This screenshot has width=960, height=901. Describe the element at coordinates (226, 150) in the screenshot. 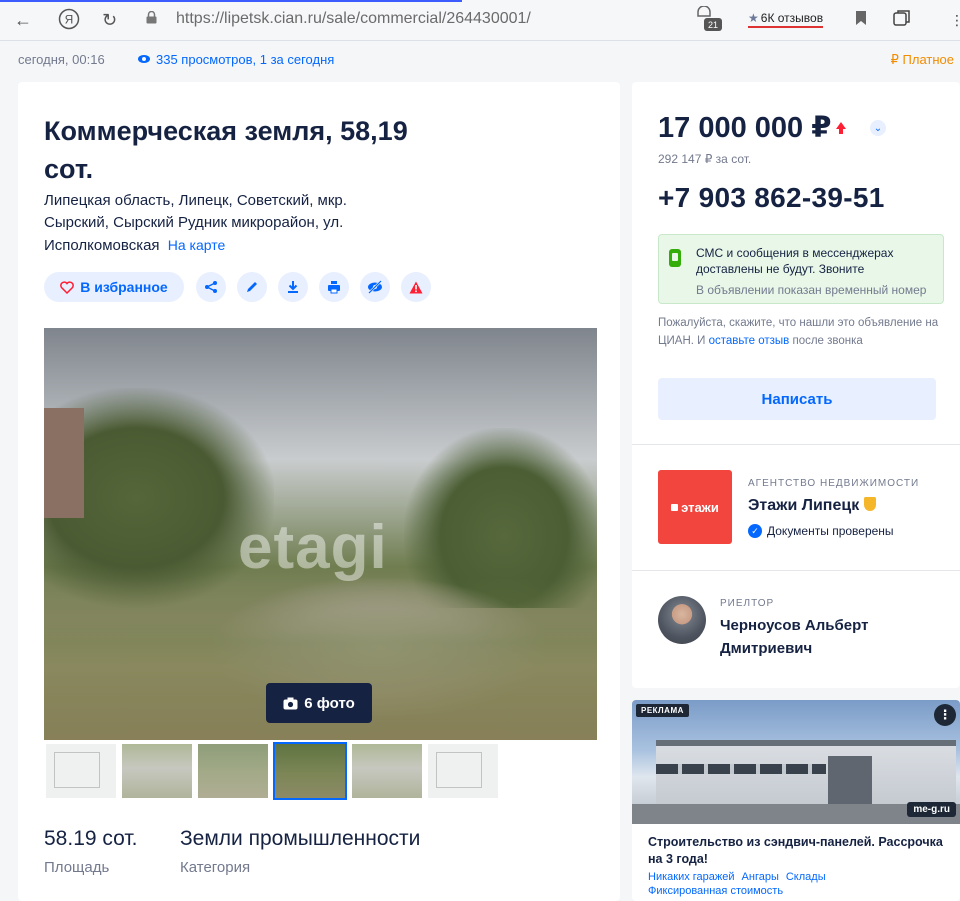

I see `listing-title: Коммерческая земля, 58,19 сот.` at that location.